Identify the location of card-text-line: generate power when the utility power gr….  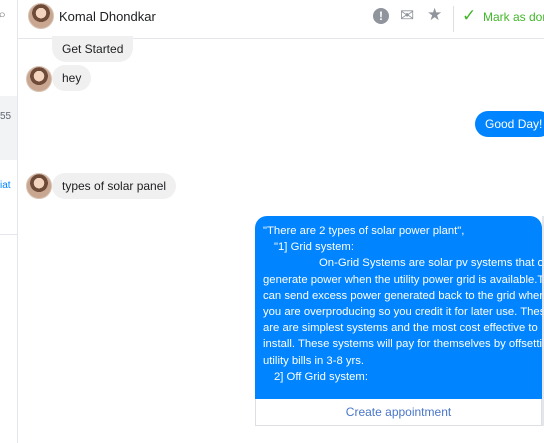
(402, 279).